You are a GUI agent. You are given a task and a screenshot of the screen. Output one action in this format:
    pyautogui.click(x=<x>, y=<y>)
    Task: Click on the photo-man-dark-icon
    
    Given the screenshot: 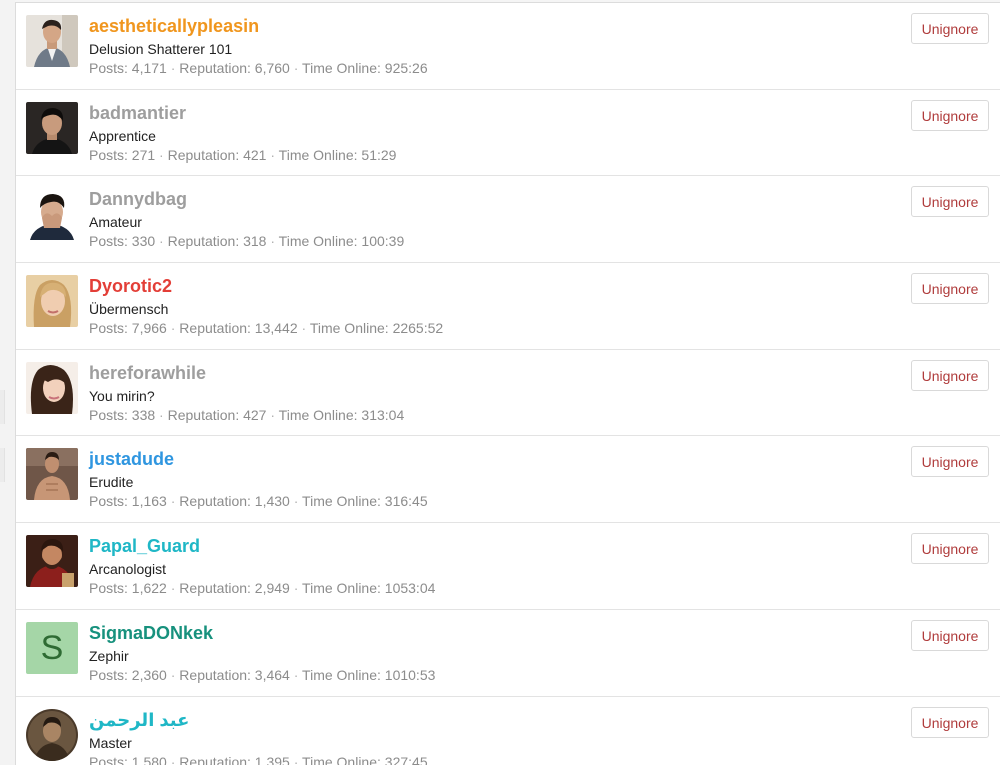 What is the action you would take?
    pyautogui.click(x=52, y=127)
    